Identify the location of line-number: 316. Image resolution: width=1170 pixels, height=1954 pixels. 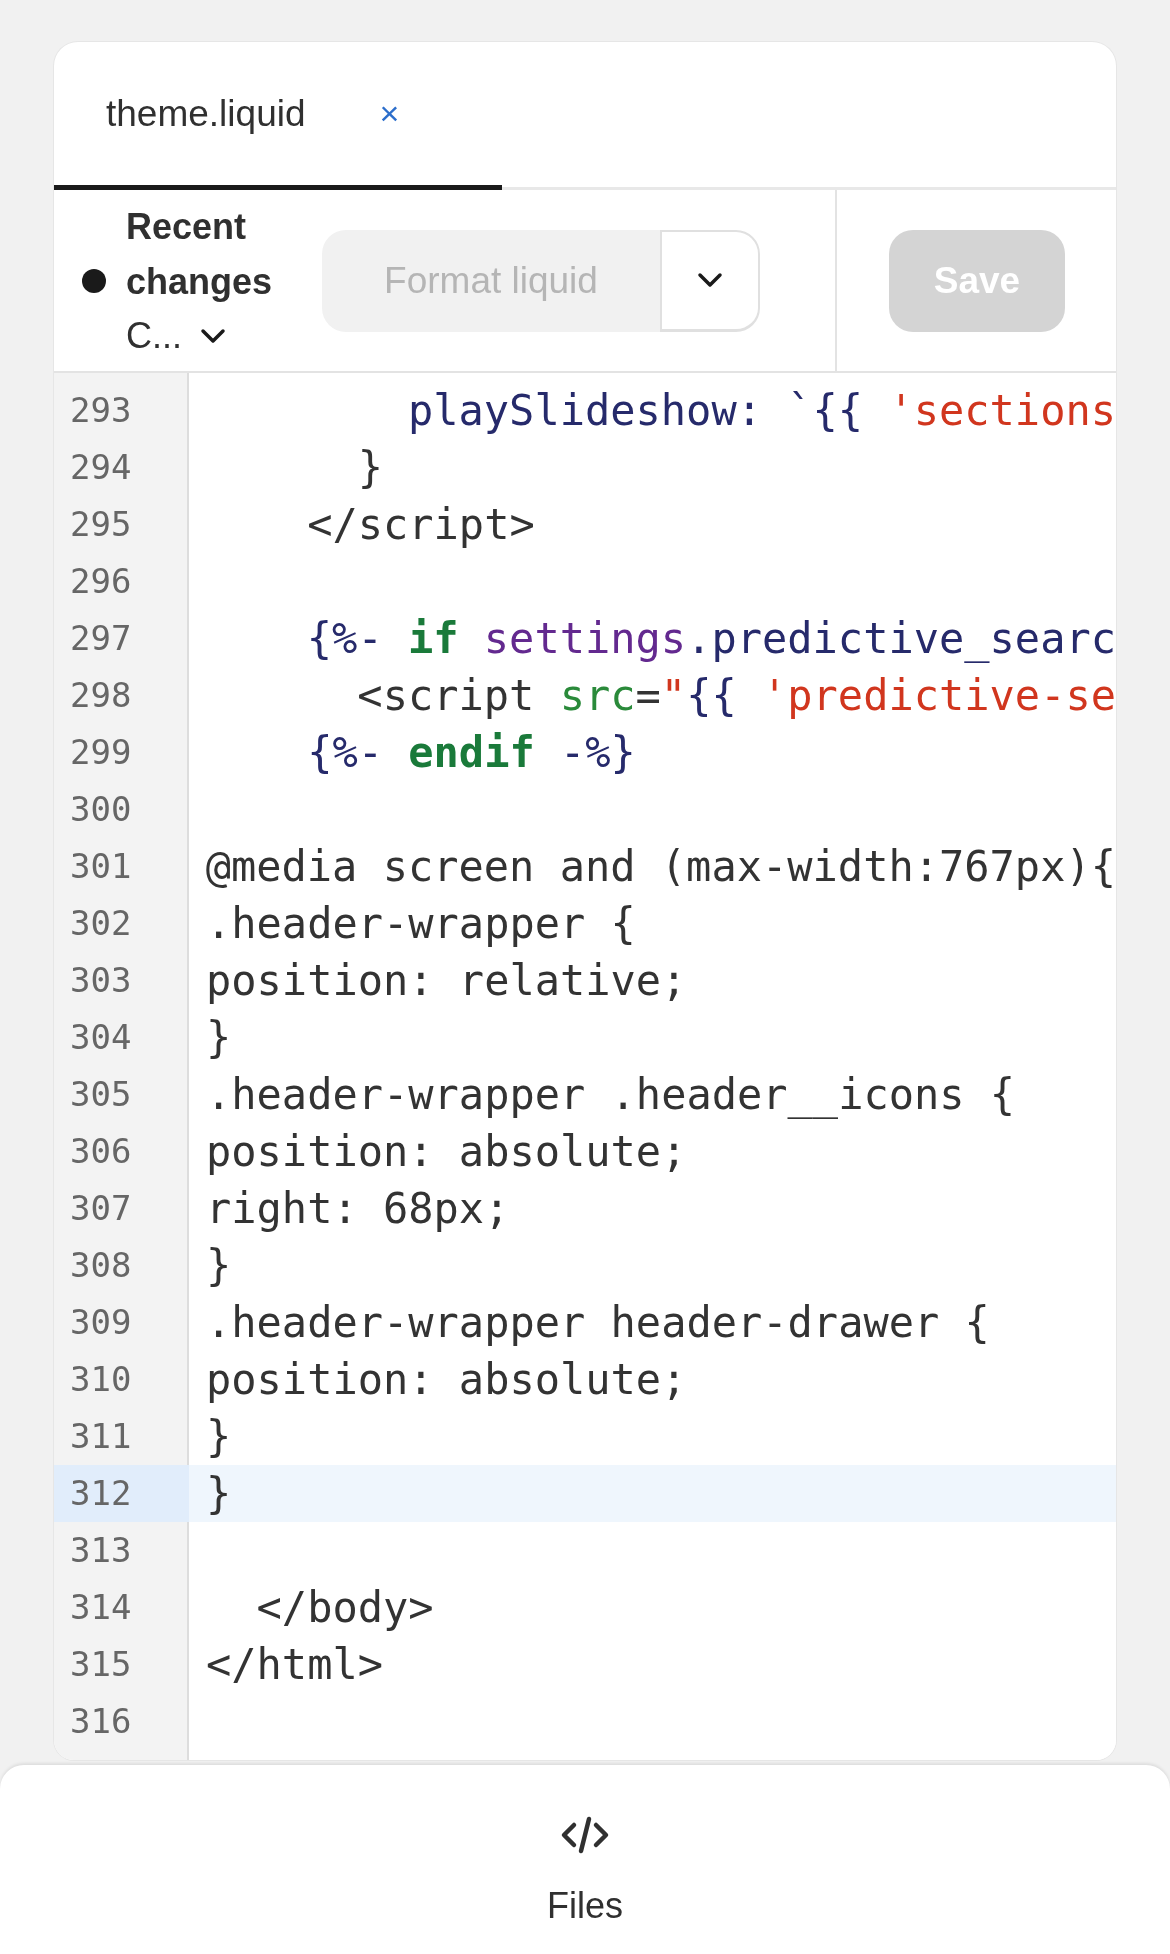
(101, 1721).